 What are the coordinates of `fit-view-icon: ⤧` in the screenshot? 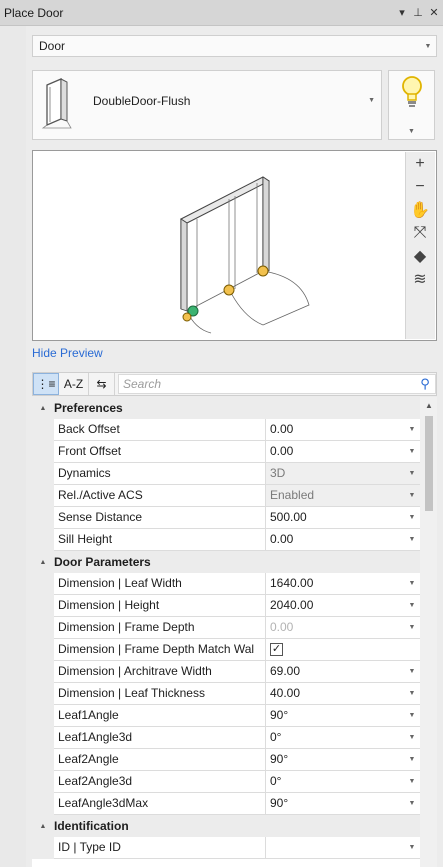 It's located at (420, 232).